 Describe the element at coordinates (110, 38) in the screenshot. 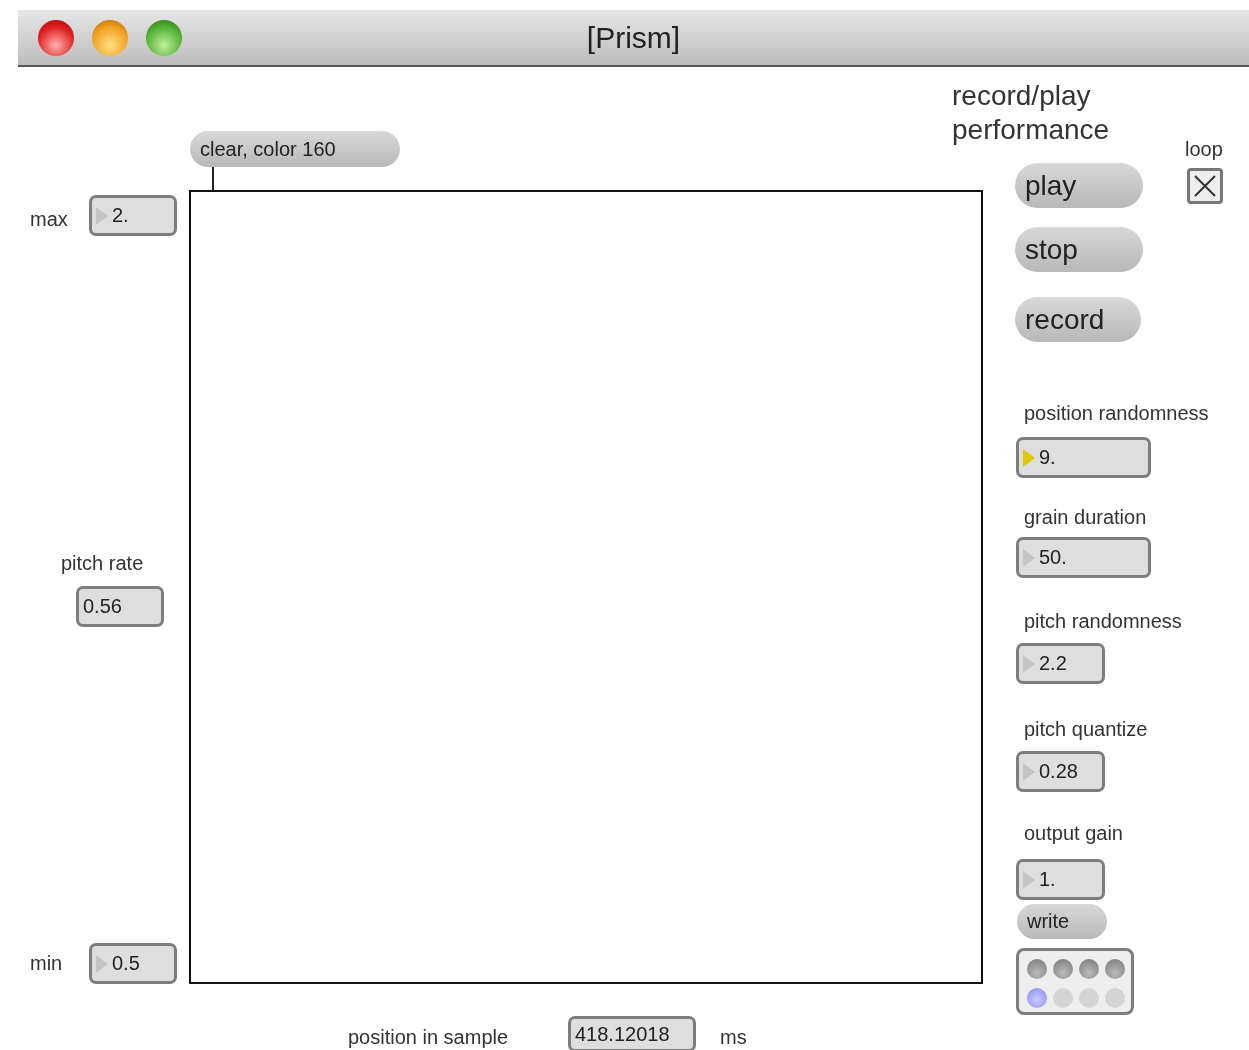

I see `minimize-button` at that location.